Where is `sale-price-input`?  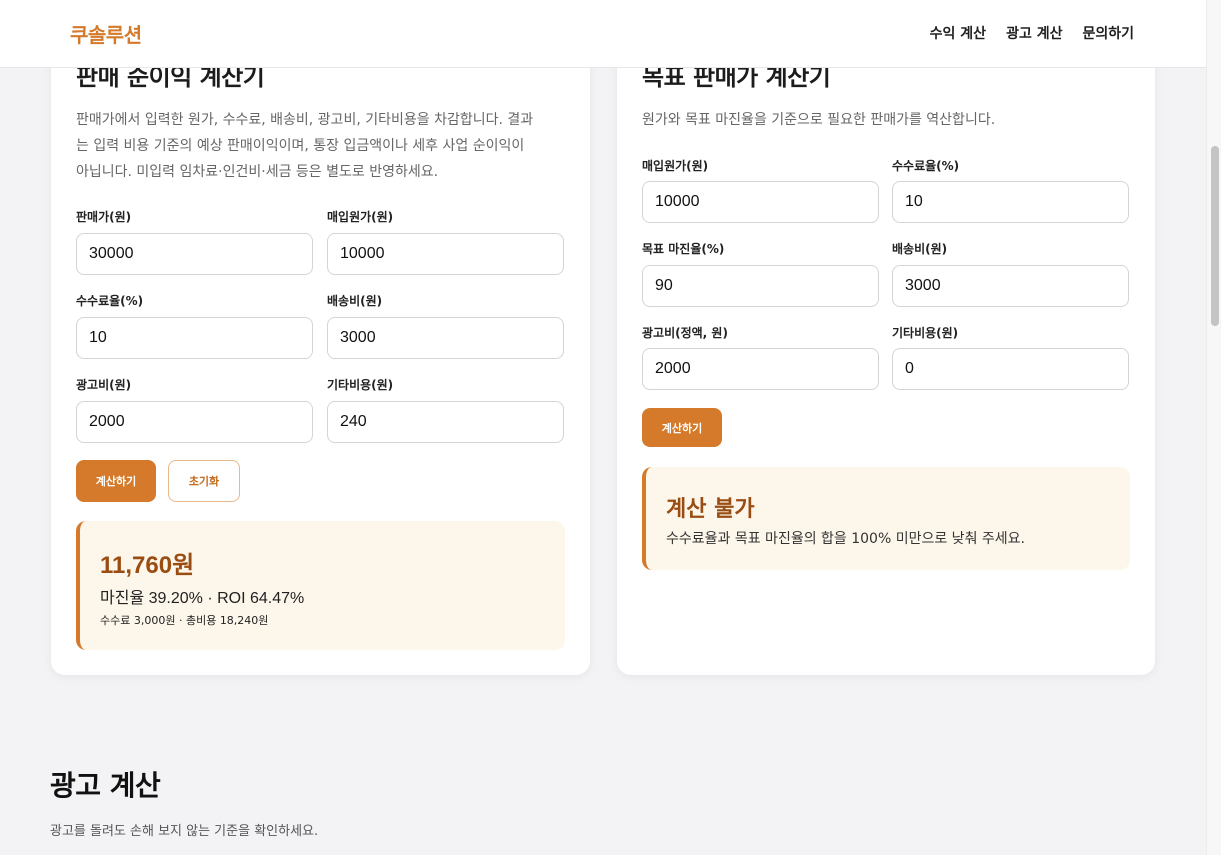 sale-price-input is located at coordinates (194, 254).